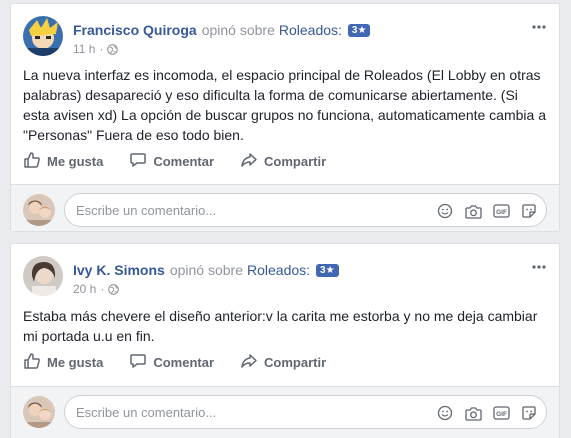 The height and width of the screenshot is (438, 571). Describe the element at coordinates (84, 49) in the screenshot. I see `post-timestamp: 11 h` at that location.